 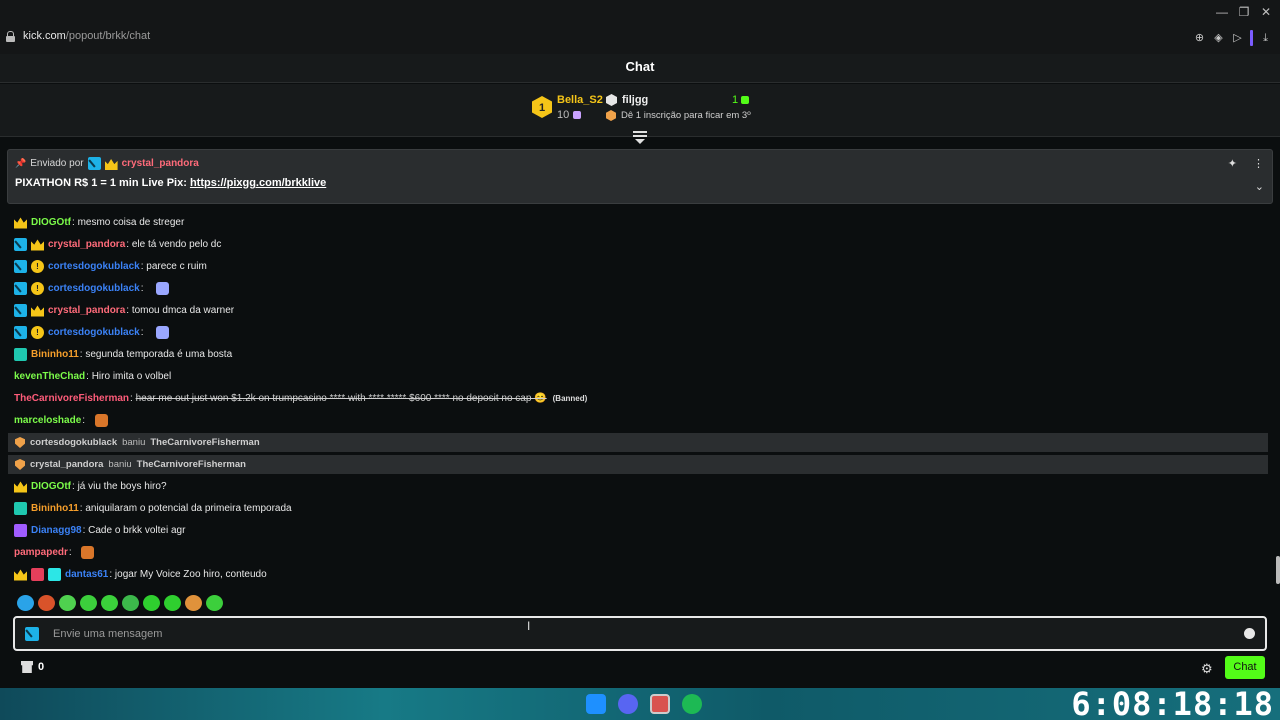 I want to click on moderation-moderator: cortesdogokublack, so click(x=73, y=442).